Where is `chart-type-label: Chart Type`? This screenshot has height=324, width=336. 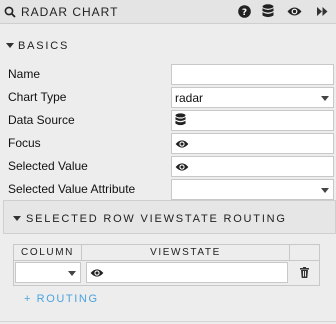 chart-type-label: Chart Type is located at coordinates (37, 97).